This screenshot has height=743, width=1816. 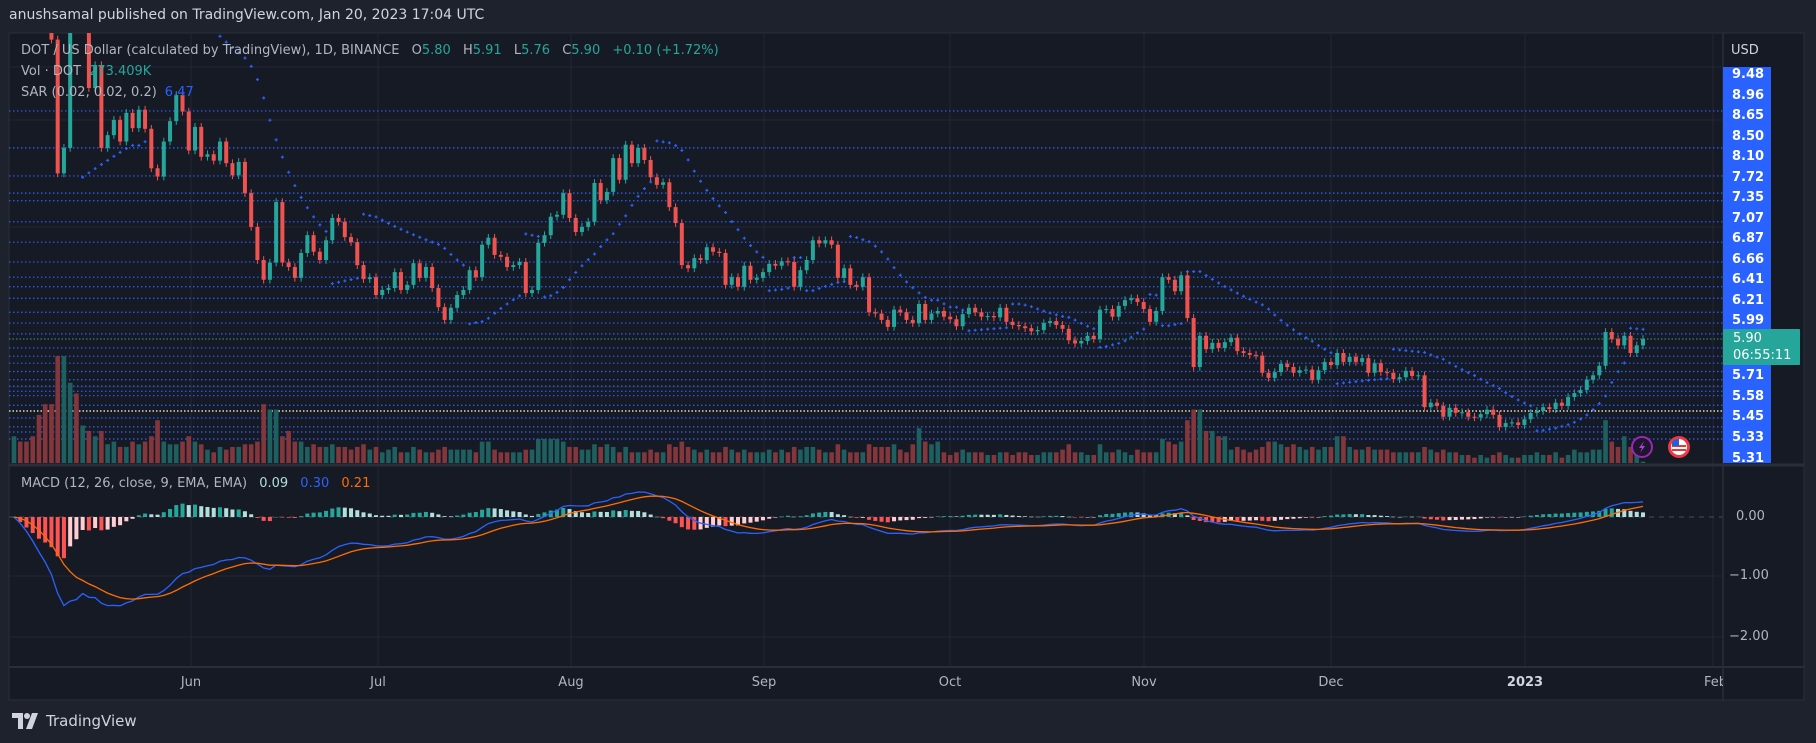 I want to click on price-axis-label: 8.96, so click(x=1748, y=95).